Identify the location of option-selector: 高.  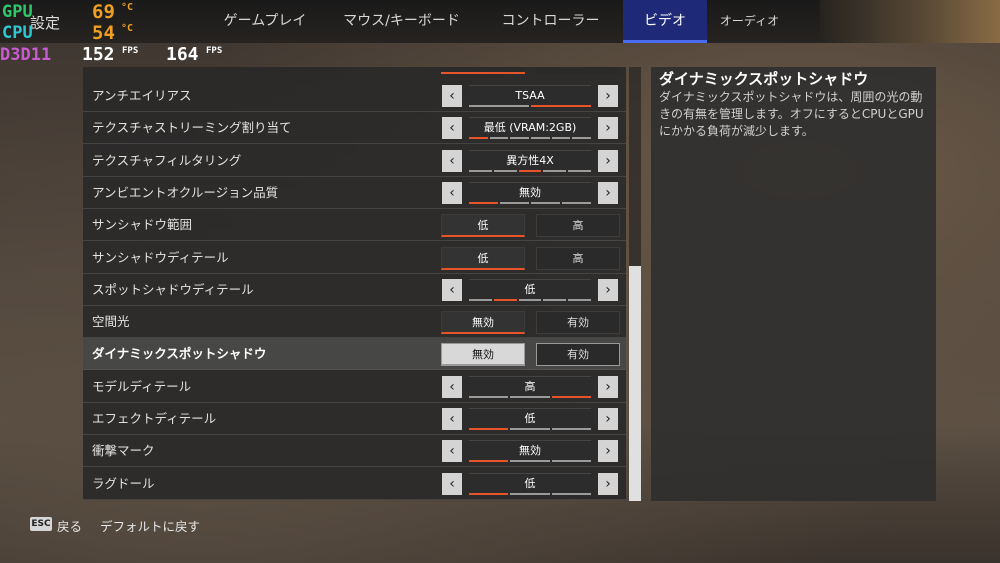
(530, 386).